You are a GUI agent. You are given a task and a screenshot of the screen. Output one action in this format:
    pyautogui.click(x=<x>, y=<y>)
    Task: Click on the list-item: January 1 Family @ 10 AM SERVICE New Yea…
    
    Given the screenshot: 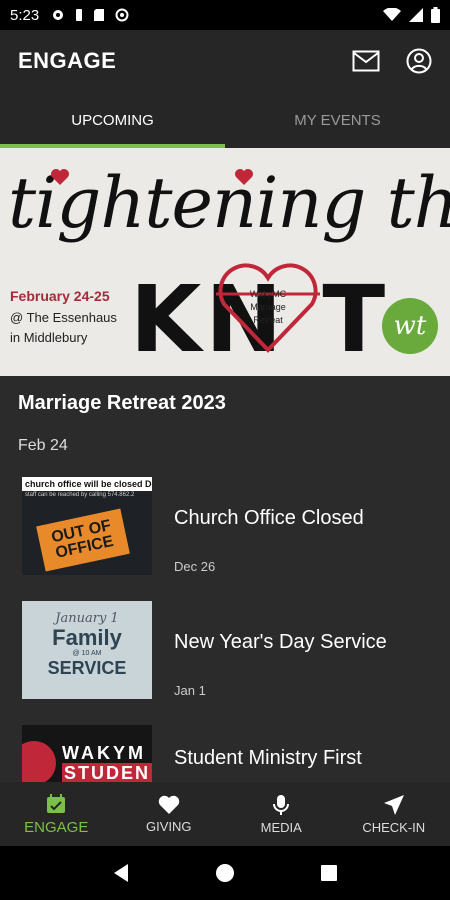 What is the action you would take?
    pyautogui.click(x=225, y=663)
    